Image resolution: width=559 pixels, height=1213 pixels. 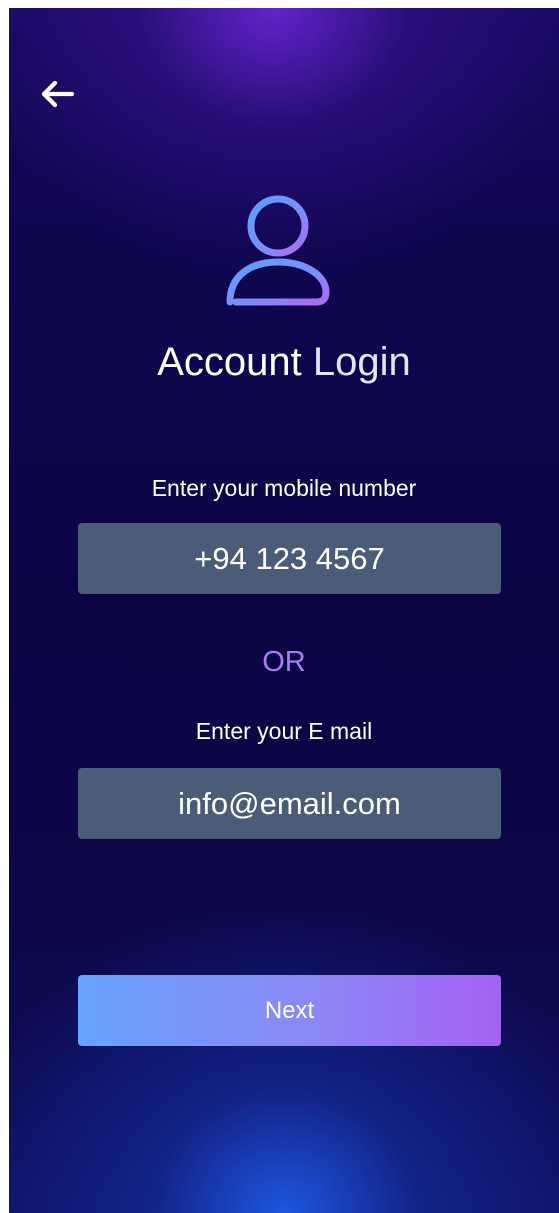 I want to click on user-icon, so click(x=278, y=250).